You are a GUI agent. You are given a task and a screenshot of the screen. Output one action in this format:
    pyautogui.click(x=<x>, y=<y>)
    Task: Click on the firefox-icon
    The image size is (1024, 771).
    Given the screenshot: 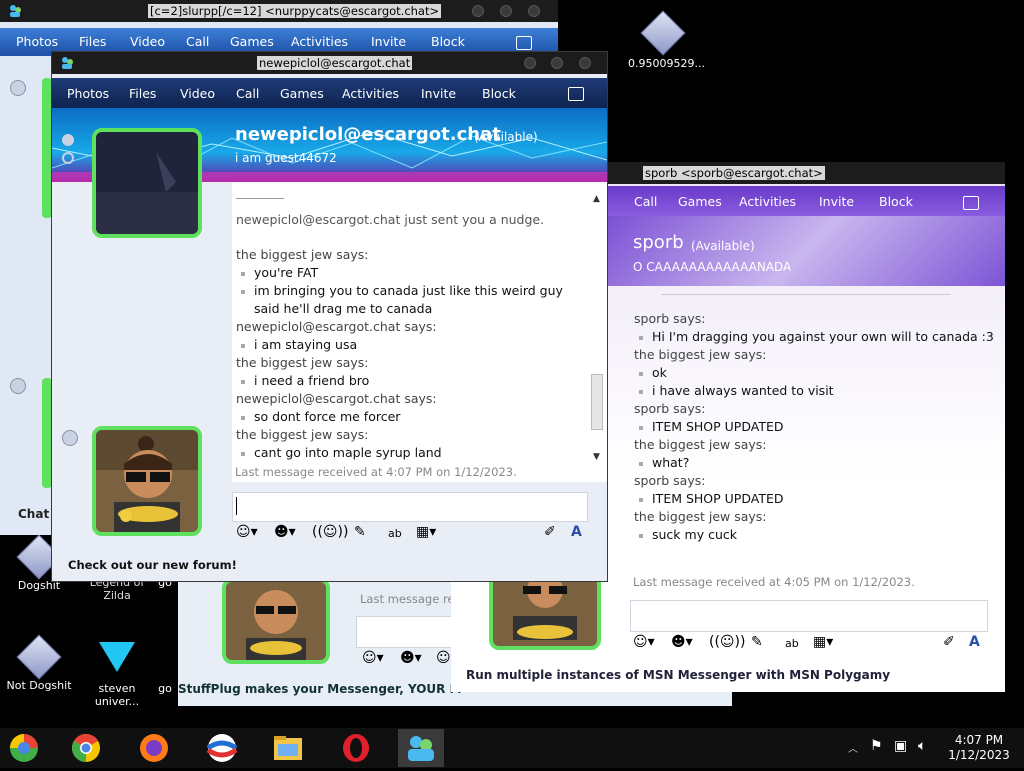 What is the action you would take?
    pyautogui.click(x=154, y=748)
    